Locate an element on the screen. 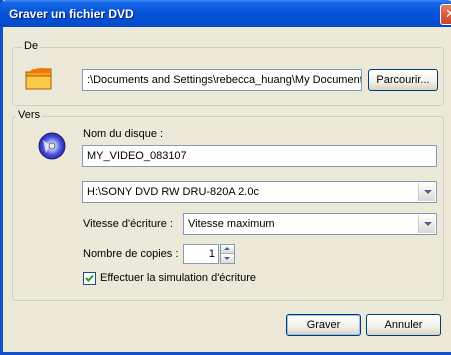 This screenshot has height=355, width=451. simulate-checkbox is located at coordinates (89, 278).